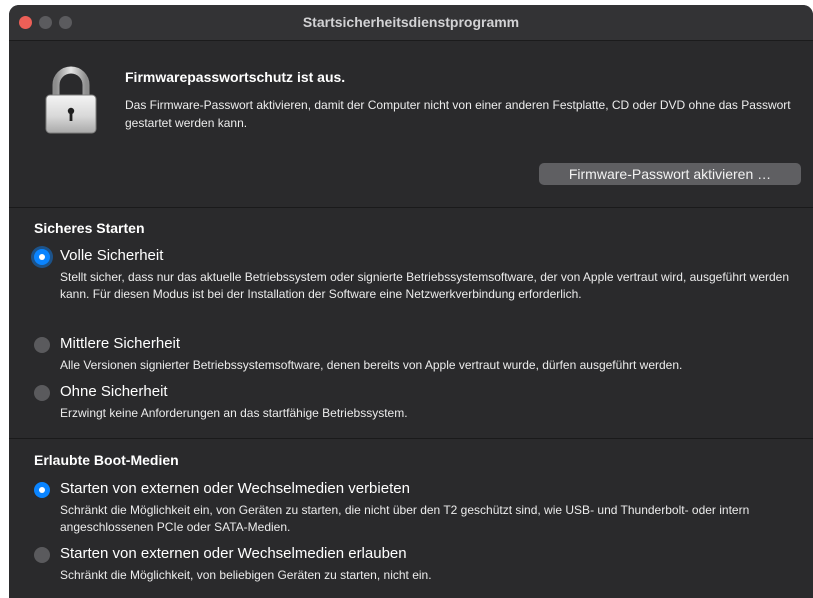 Image resolution: width=813 pixels, height=598 pixels. Describe the element at coordinates (235, 77) in the screenshot. I see `firmware-status-heading: Firmwarepasswortschutz ist aus.` at that location.